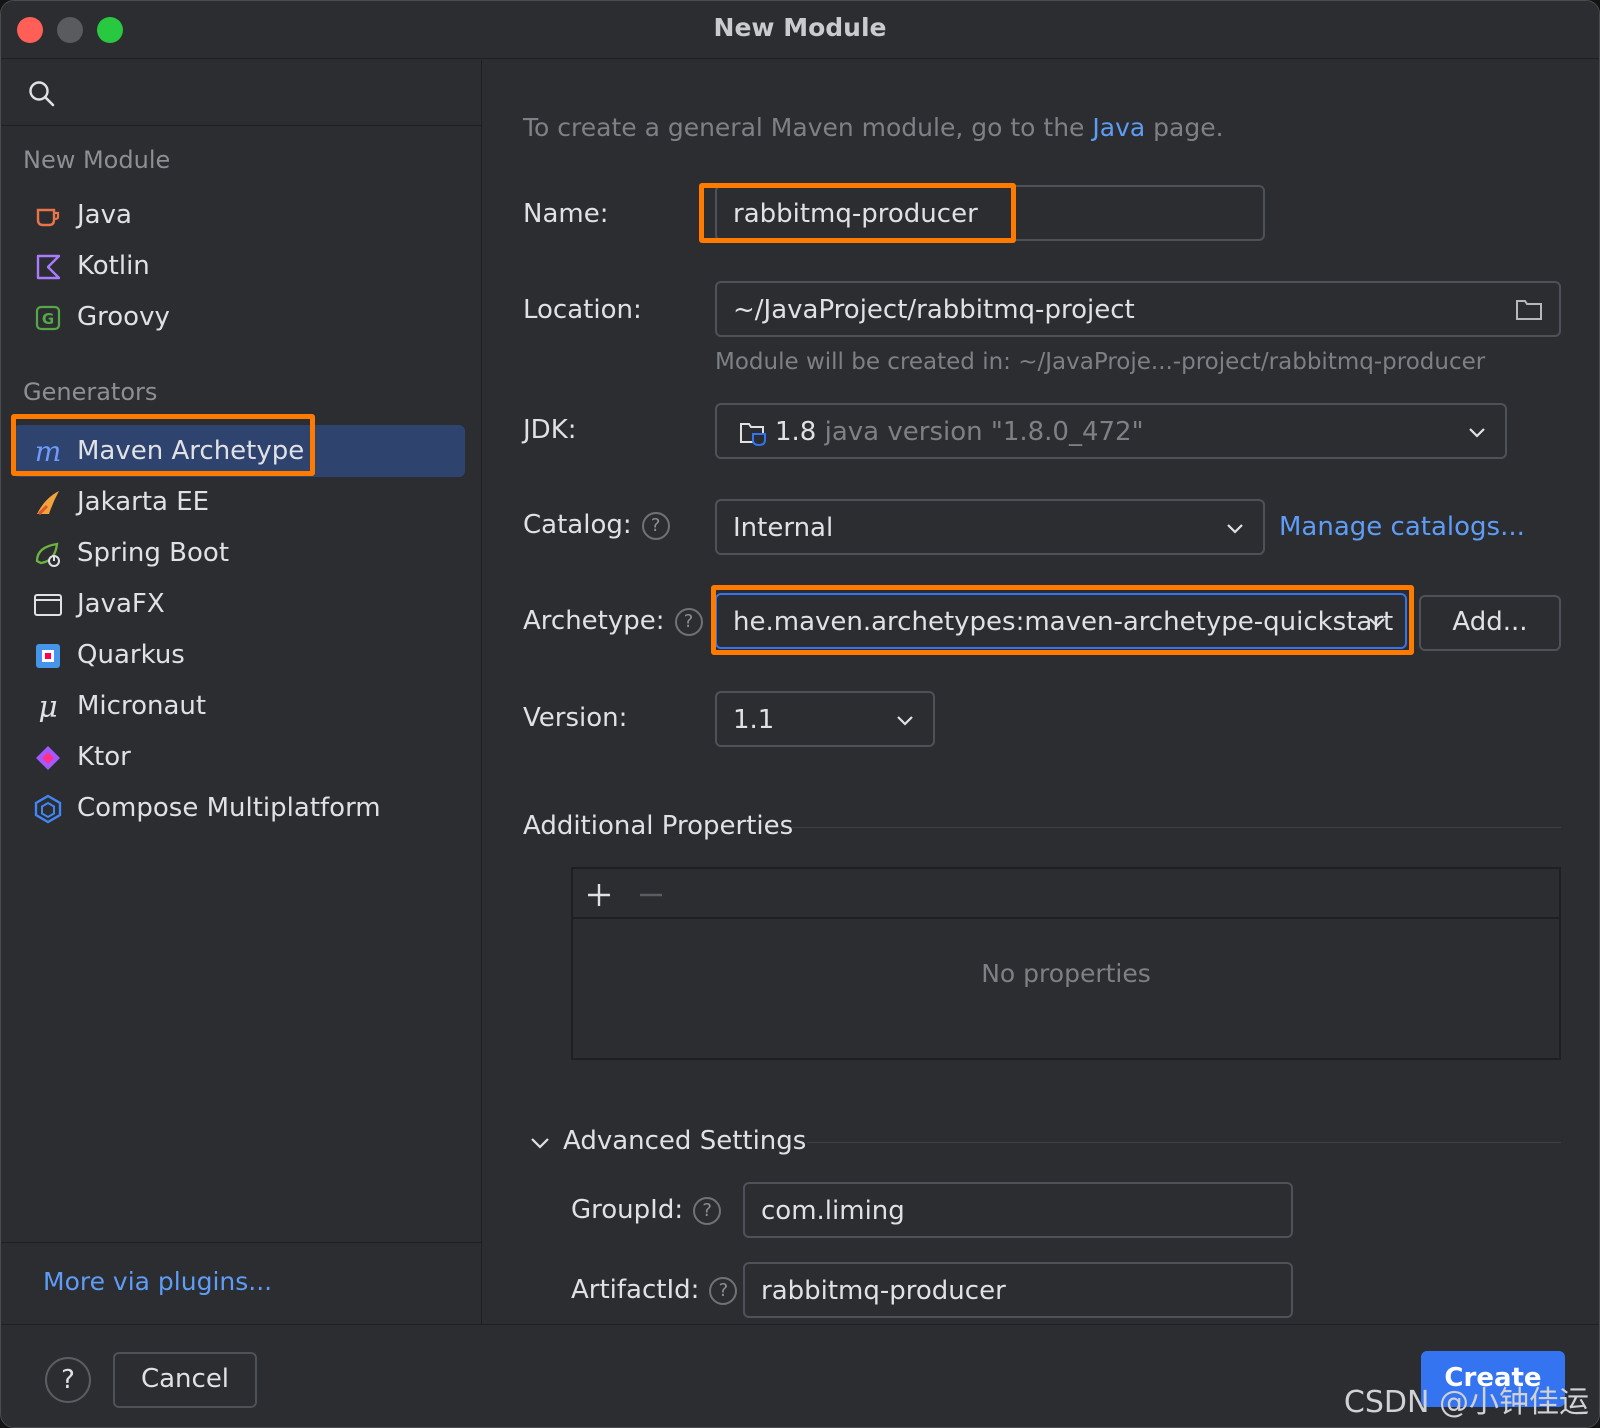 Image resolution: width=1600 pixels, height=1428 pixels. Describe the element at coordinates (800, 1375) in the screenshot. I see `dialog-footer: ? Cancel Create CSDN @小钟佳运` at that location.